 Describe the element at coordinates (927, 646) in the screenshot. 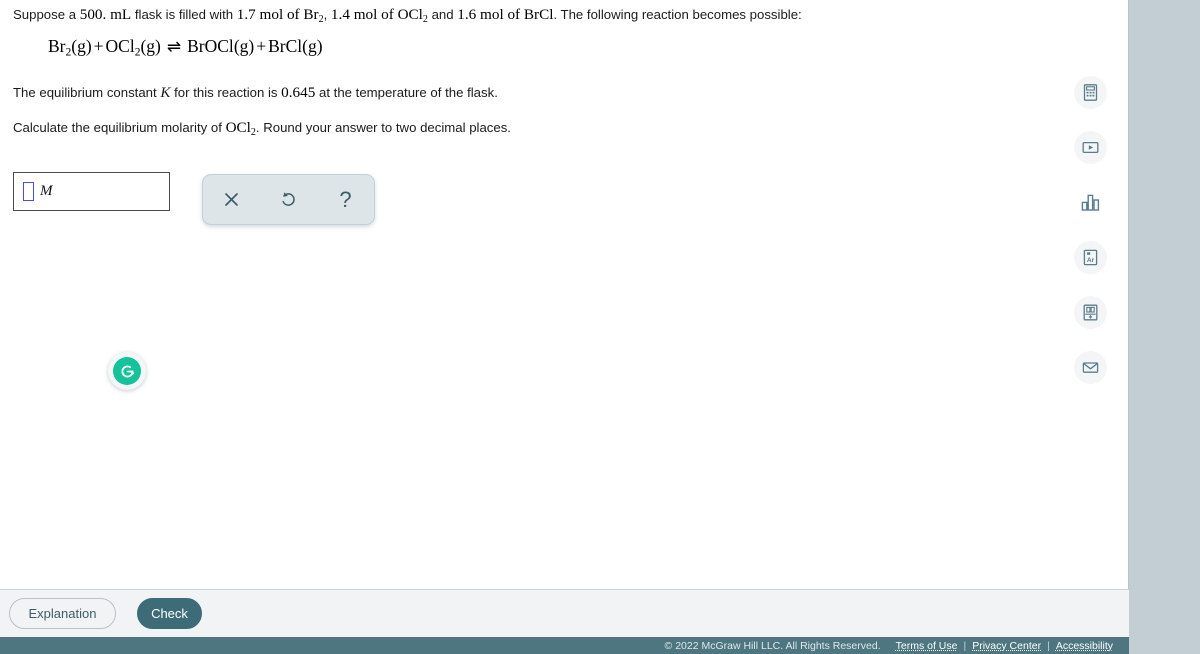

I see `terms-of-use-link: Terms of Use` at that location.